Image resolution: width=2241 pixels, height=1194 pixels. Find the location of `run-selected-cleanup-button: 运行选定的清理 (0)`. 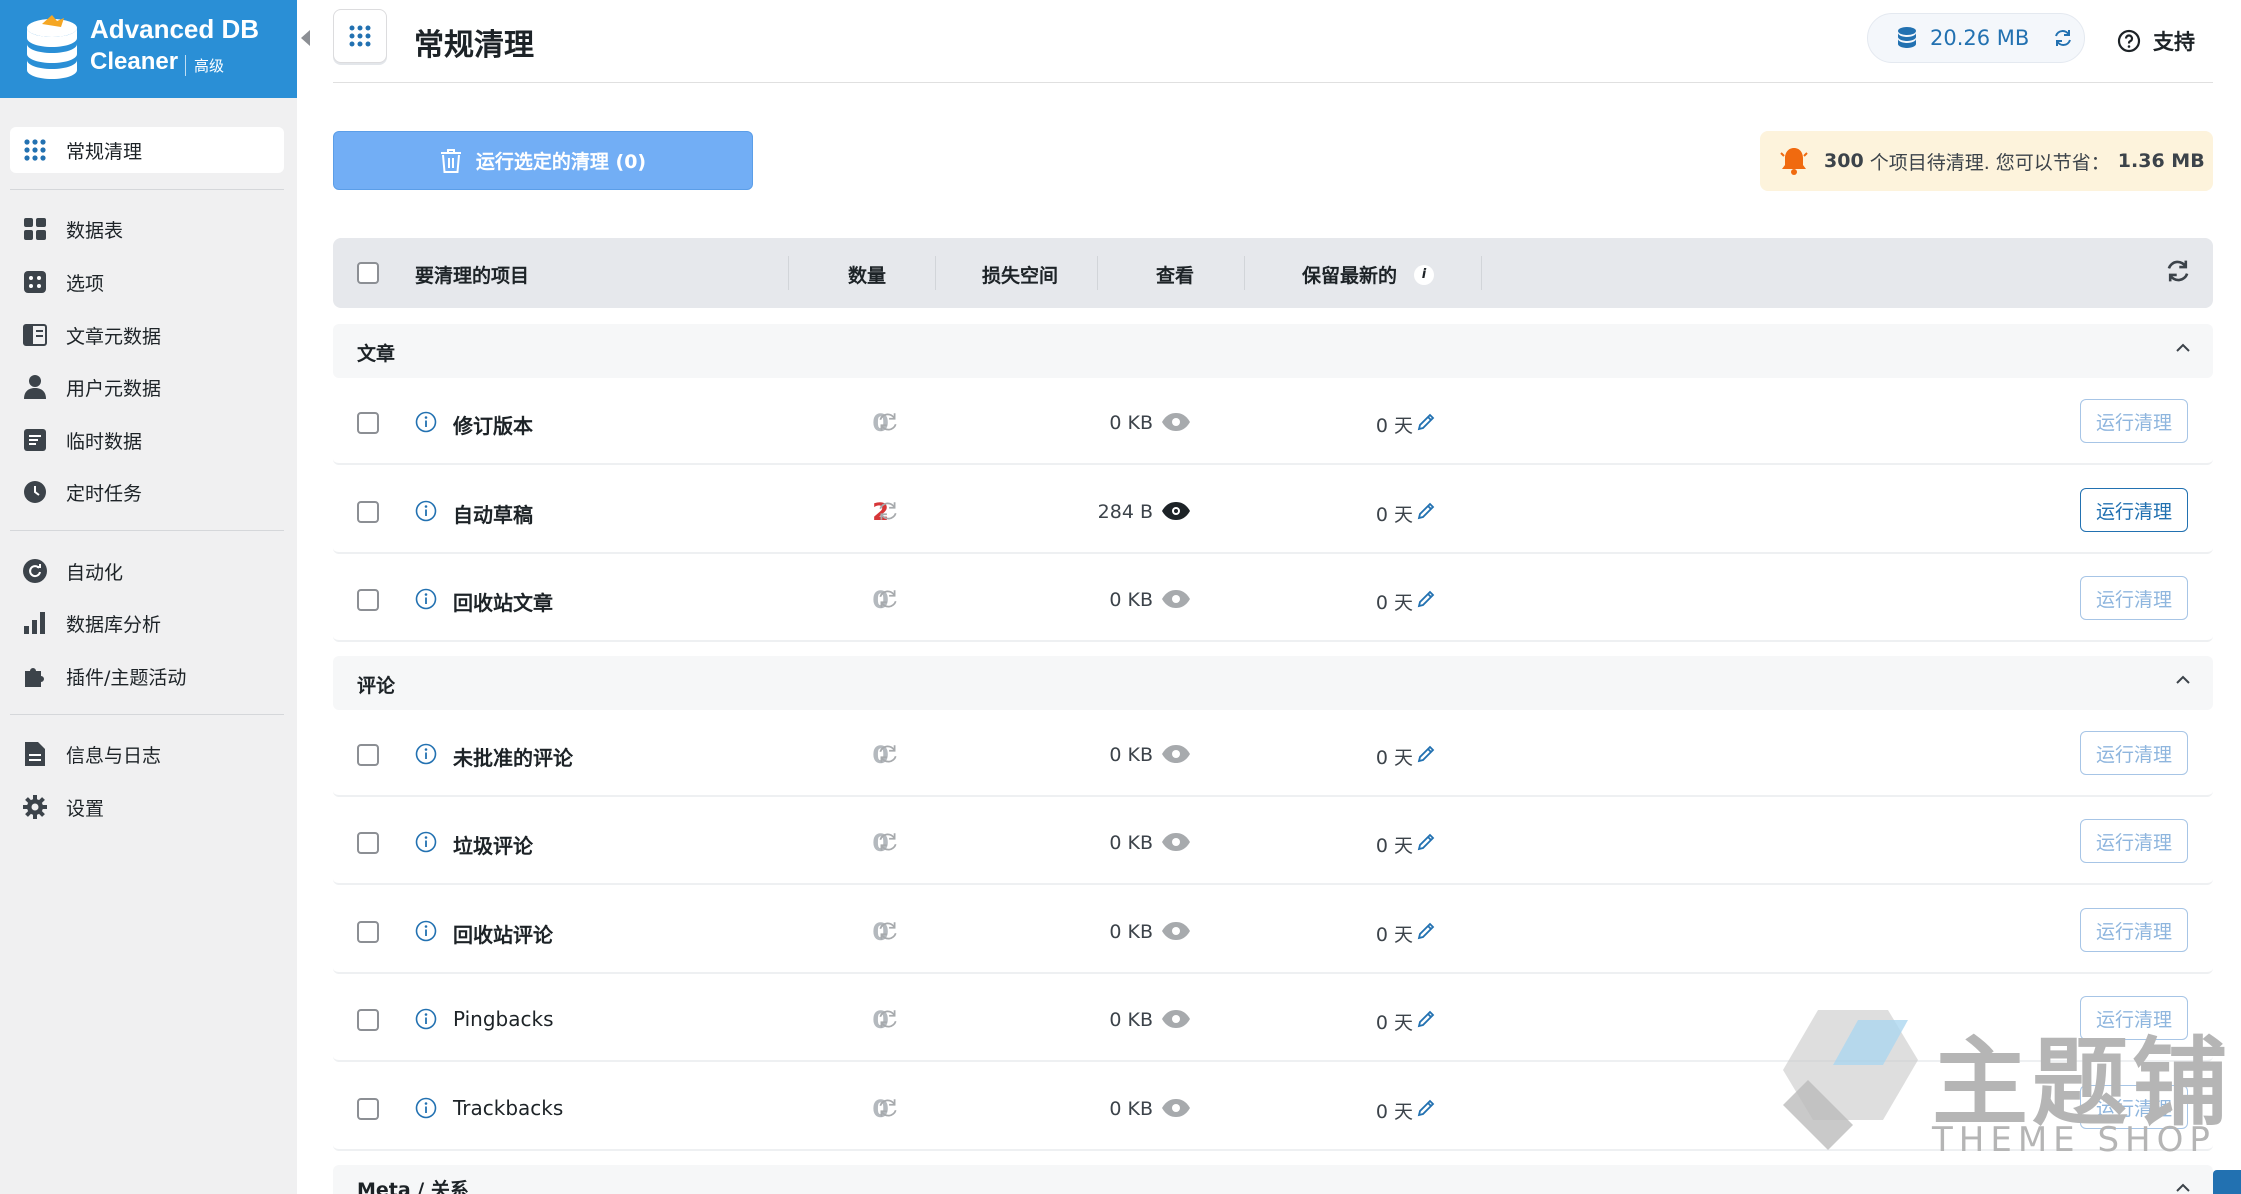

run-selected-cleanup-button: 运行选定的清理 (0) is located at coordinates (543, 160).